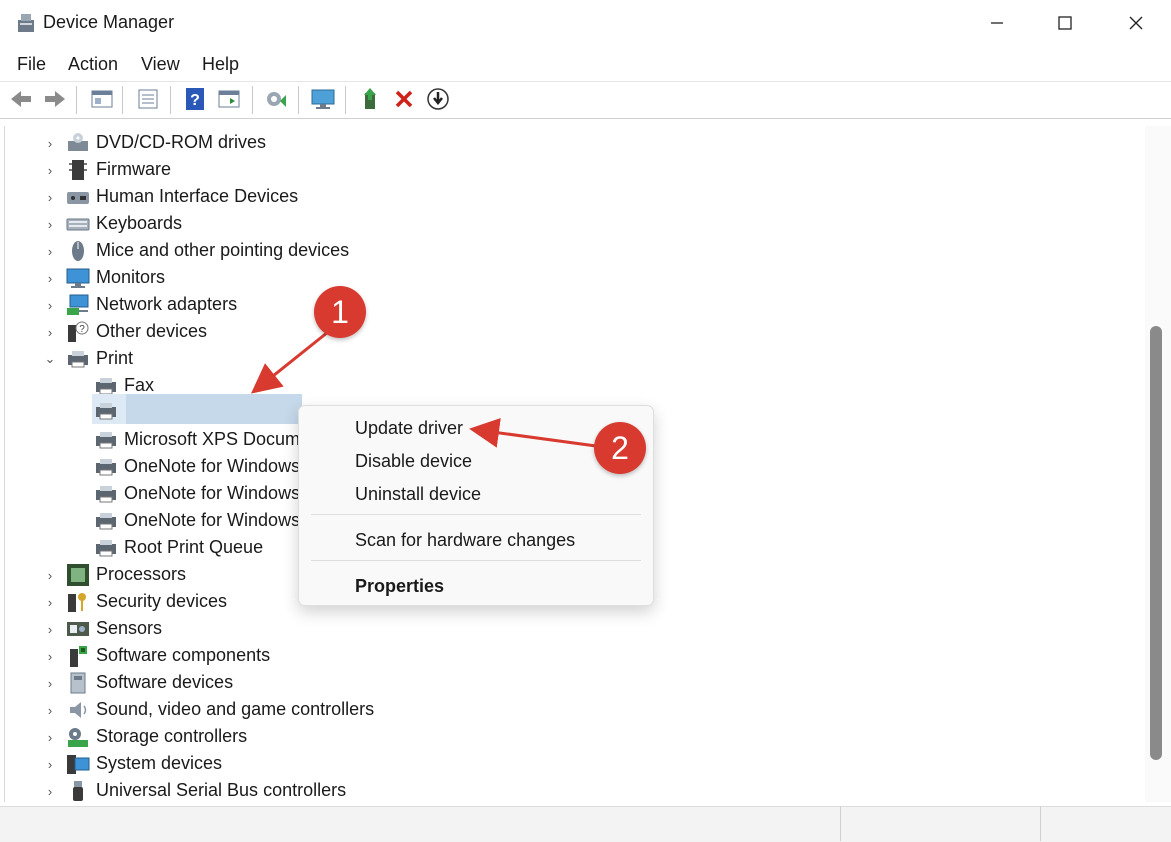  I want to click on minimize-icon, so click(997, 23).